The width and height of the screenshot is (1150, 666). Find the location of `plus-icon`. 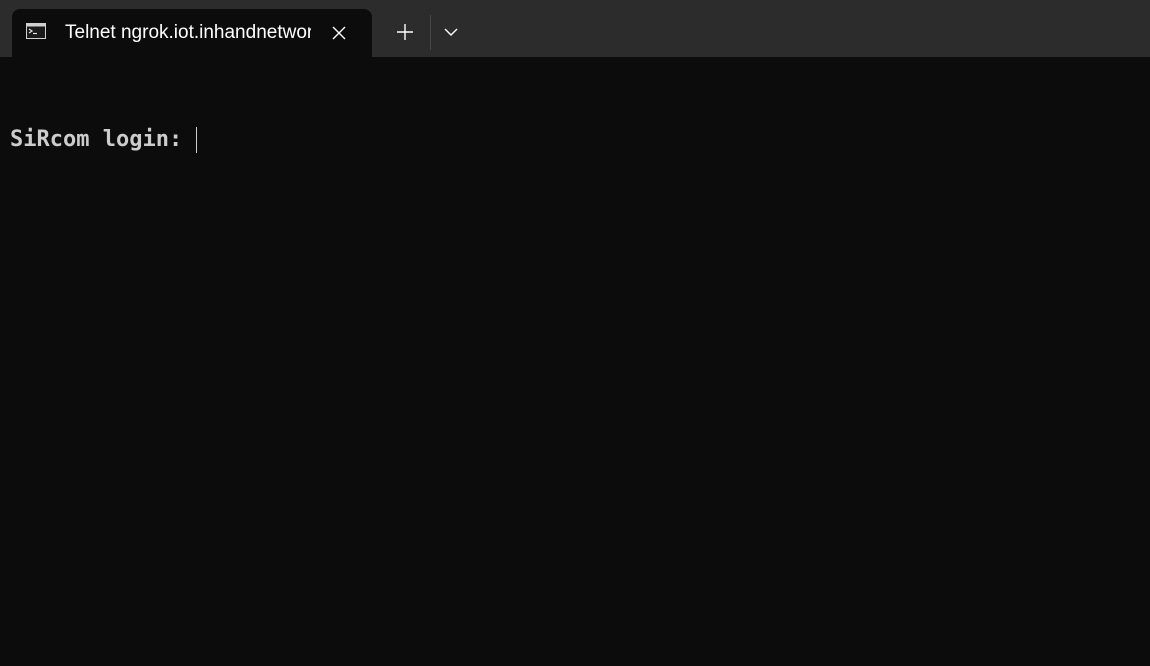

plus-icon is located at coordinates (405, 32).